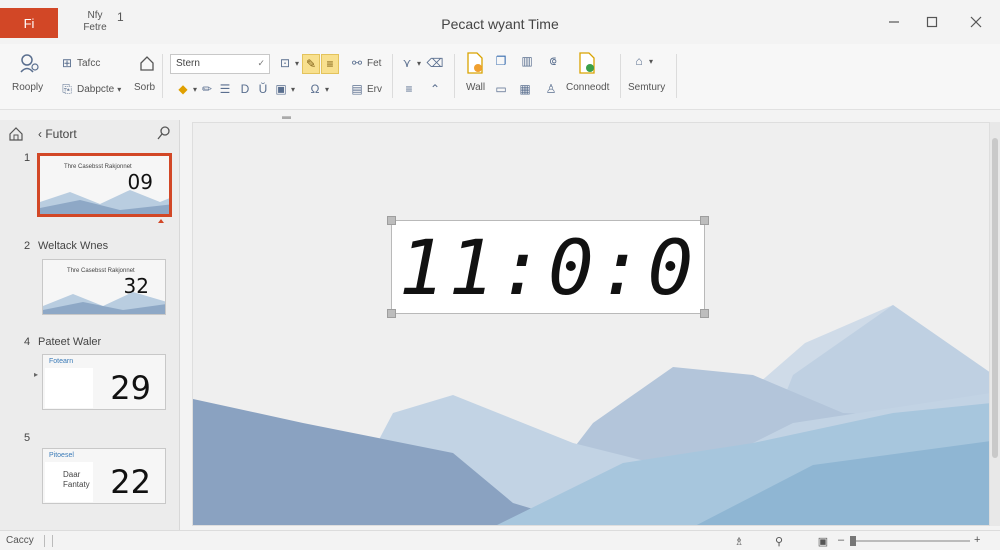 The image size is (1000, 550). What do you see at coordinates (435, 89) in the screenshot?
I see `collapse-button: ⌃` at bounding box center [435, 89].